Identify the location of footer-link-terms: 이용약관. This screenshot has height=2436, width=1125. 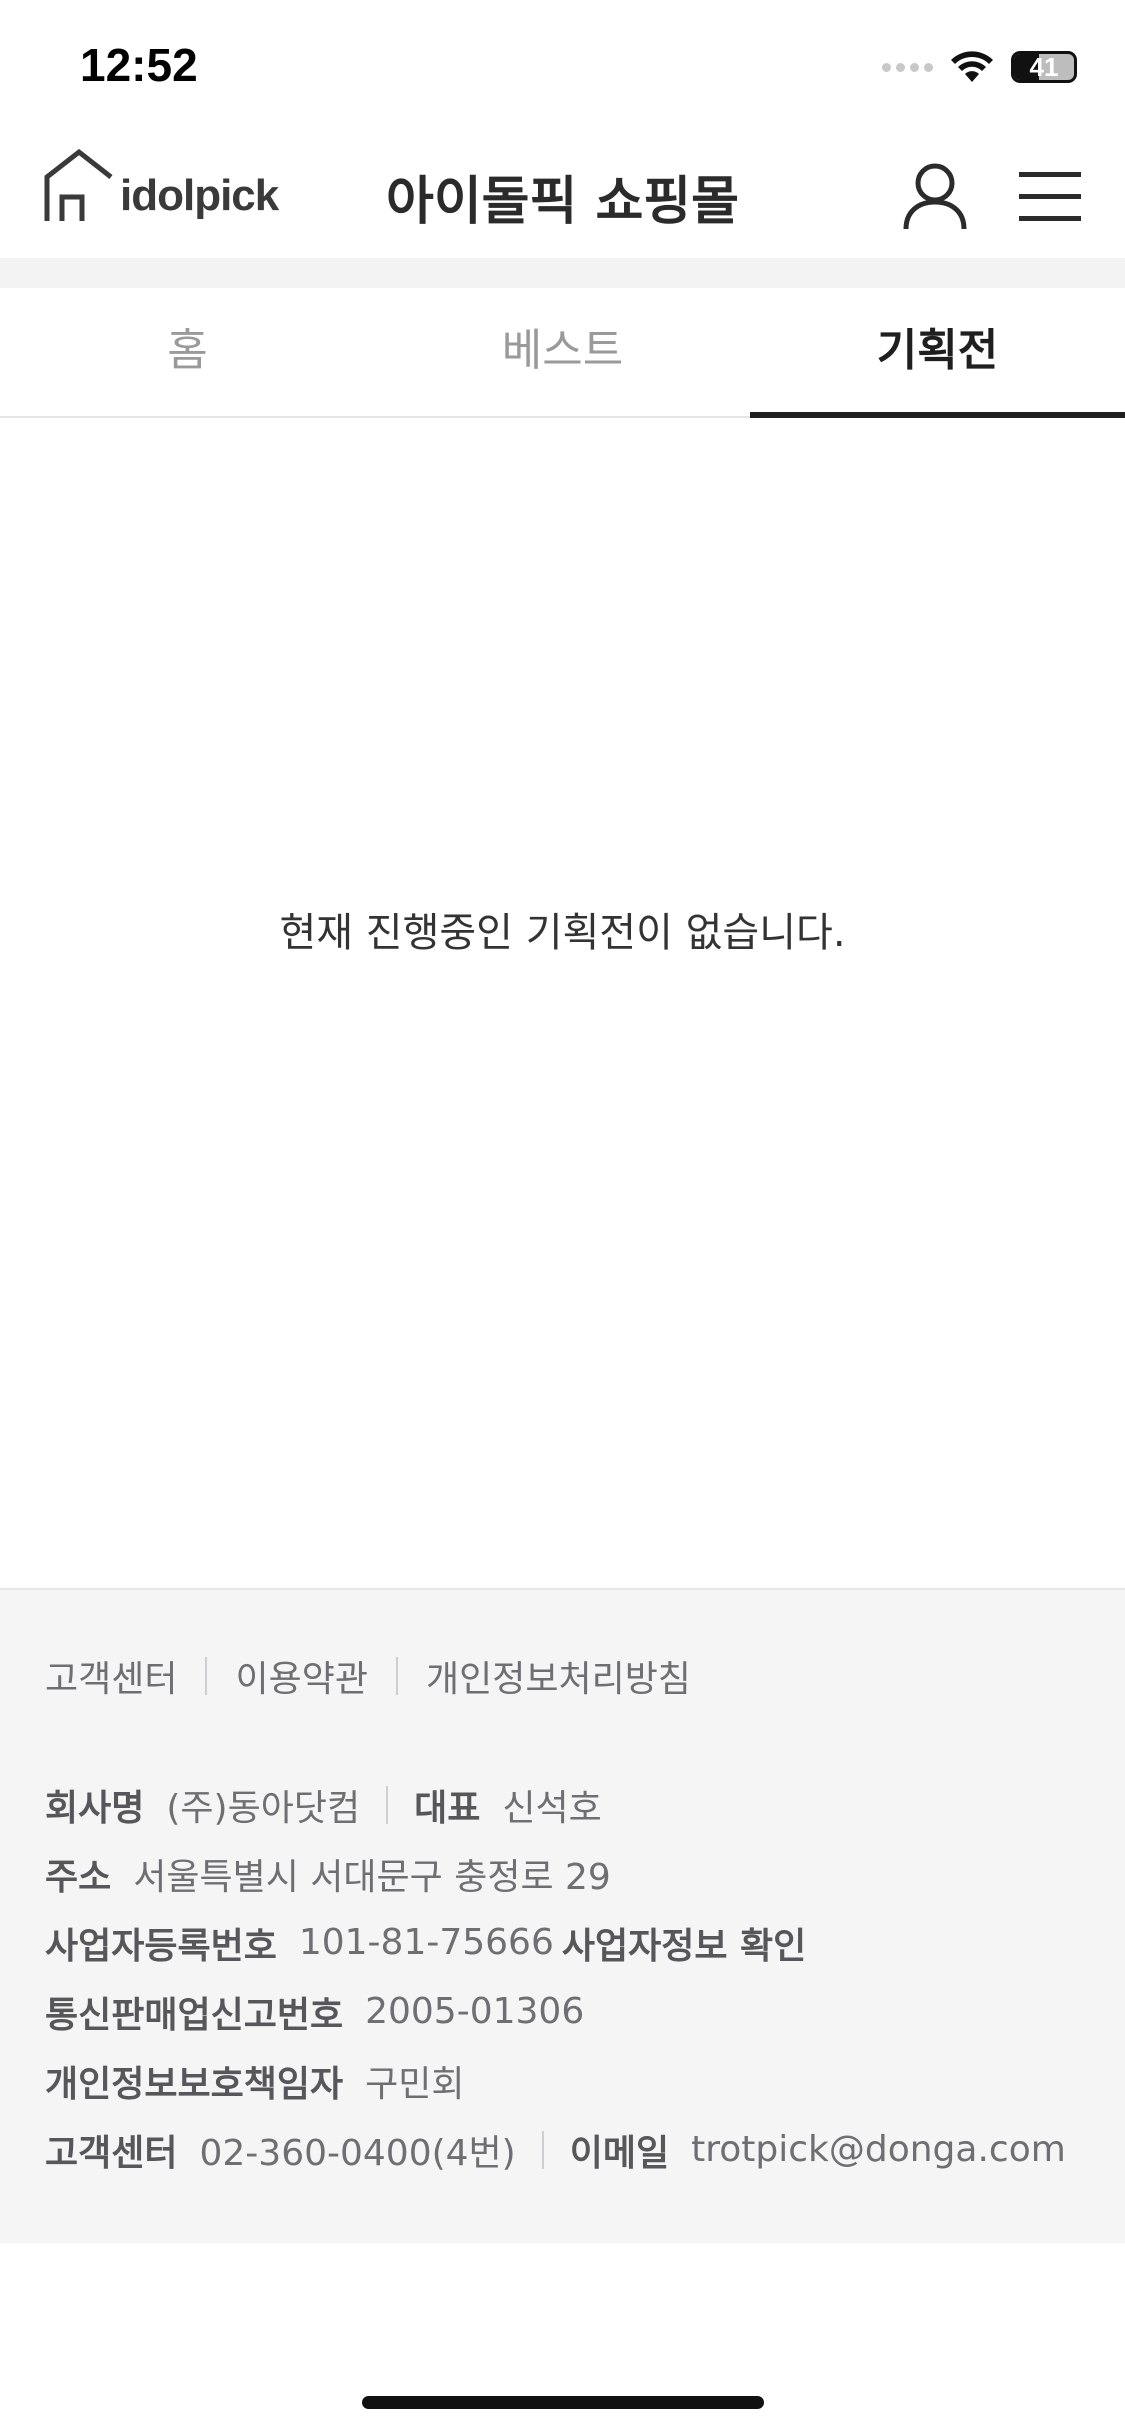
(301, 1676).